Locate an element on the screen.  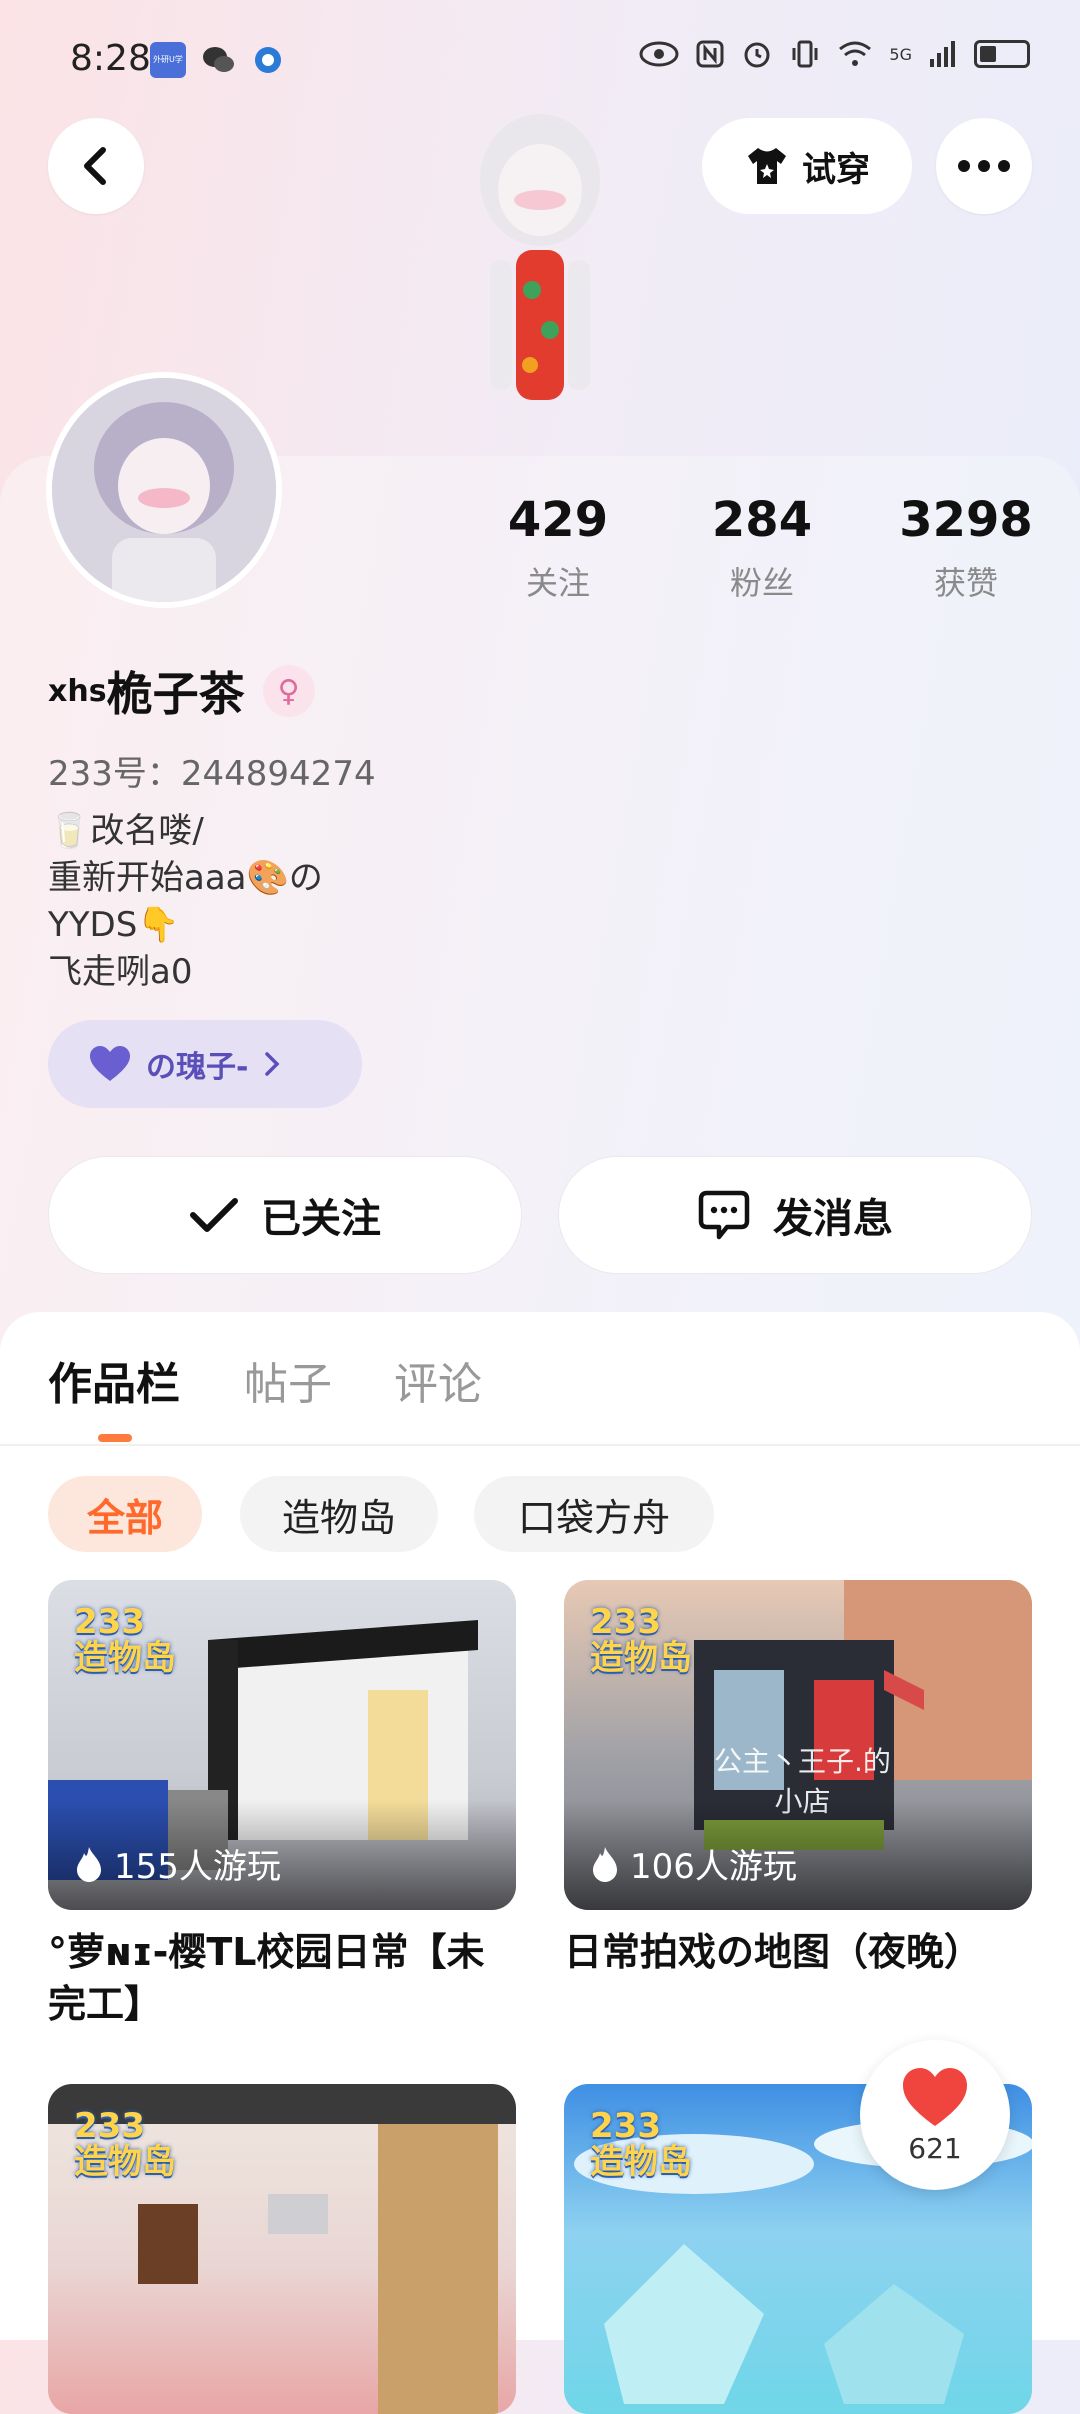
message-button: 发消息 is located at coordinates (795, 1215).